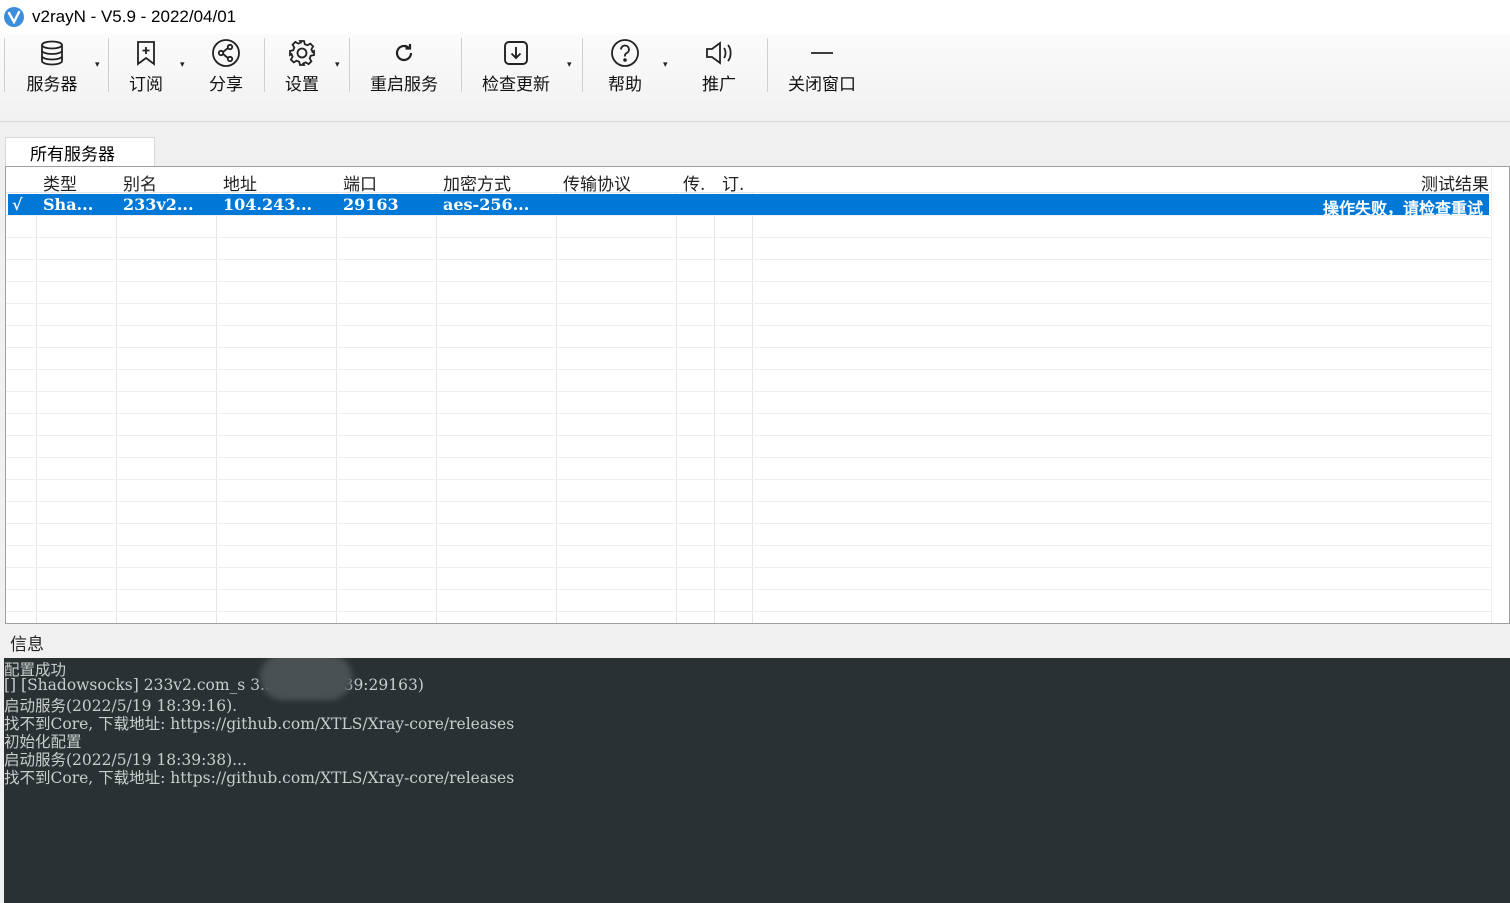 This screenshot has width=1510, height=903. Describe the element at coordinates (477, 182) in the screenshot. I see `column-header-security: 加密方式` at that location.